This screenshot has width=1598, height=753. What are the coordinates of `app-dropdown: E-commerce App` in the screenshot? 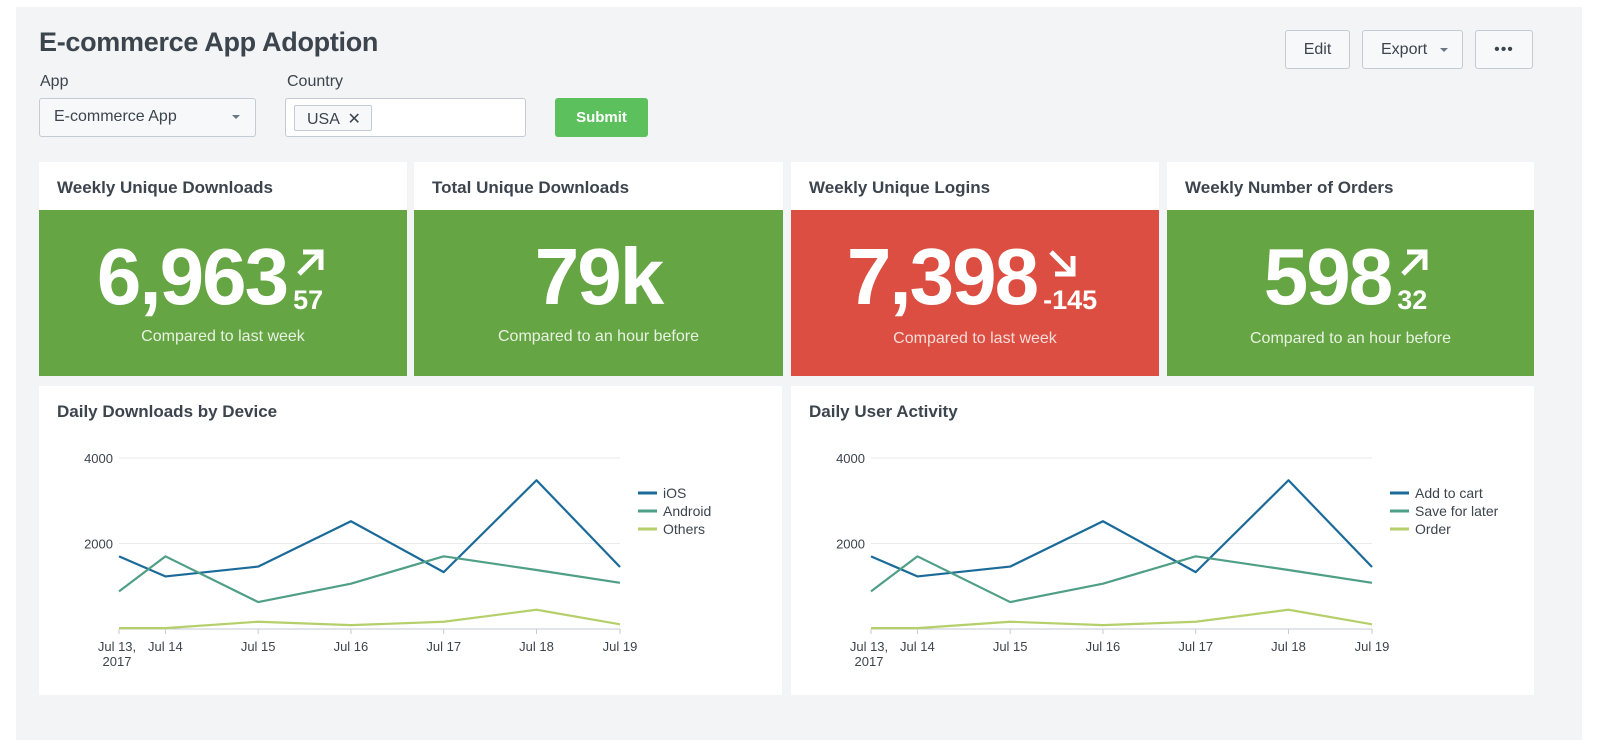 It's located at (147, 117).